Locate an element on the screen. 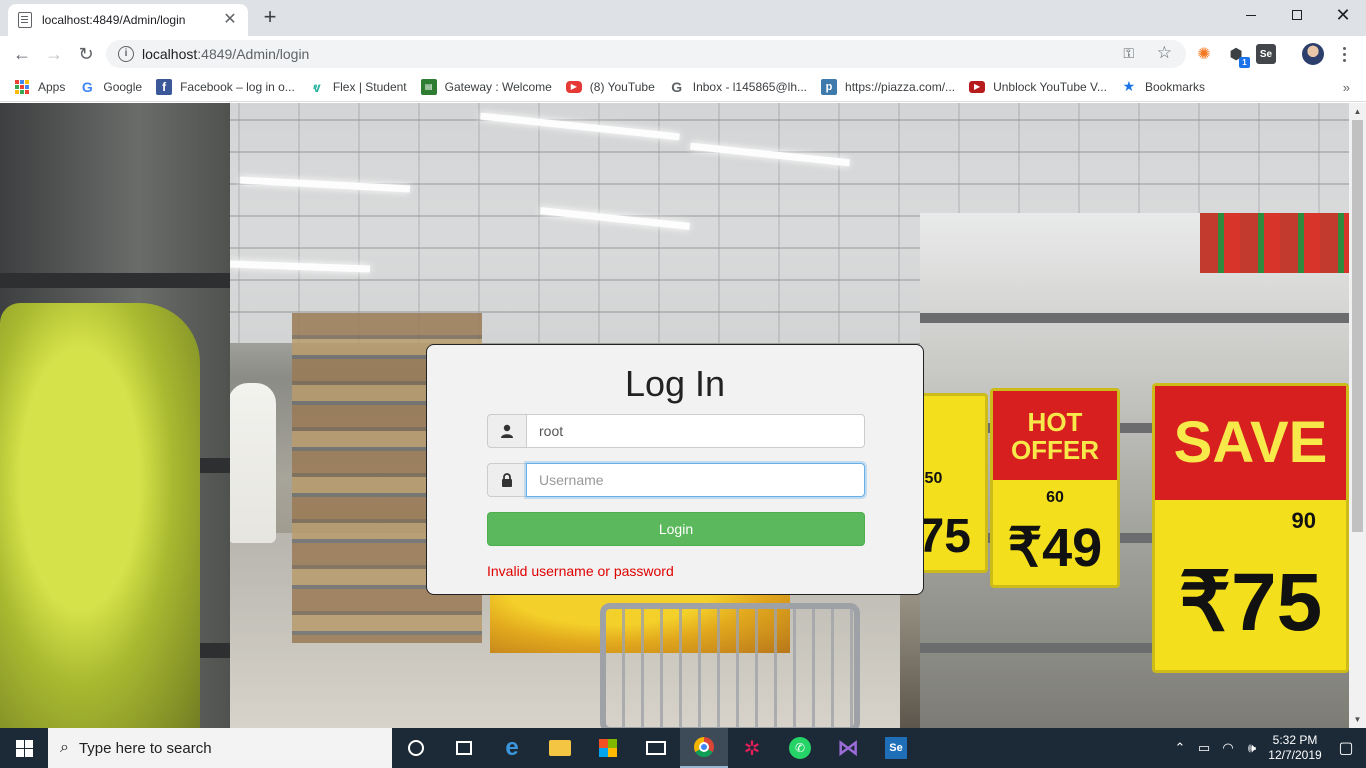 Image resolution: width=1366 pixels, height=768 pixels. minimize-button is located at coordinates (1251, 15).